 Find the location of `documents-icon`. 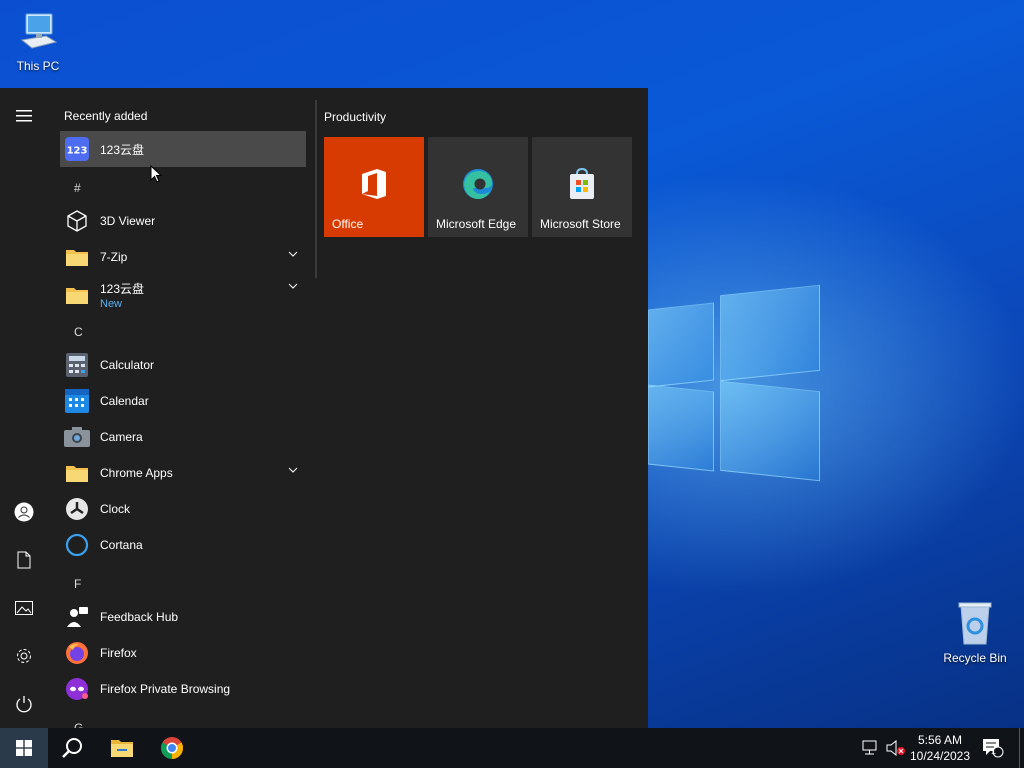

documents-icon is located at coordinates (24, 560).